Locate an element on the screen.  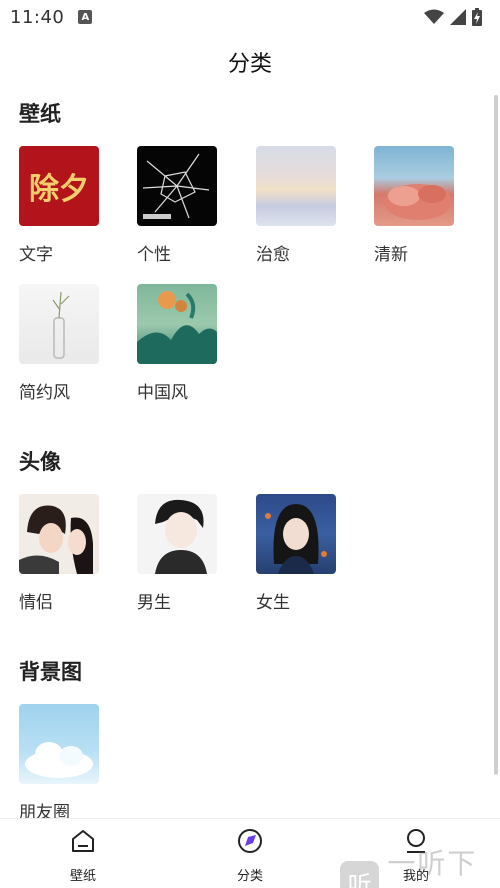
tile-label: 文字 is located at coordinates (36, 255).